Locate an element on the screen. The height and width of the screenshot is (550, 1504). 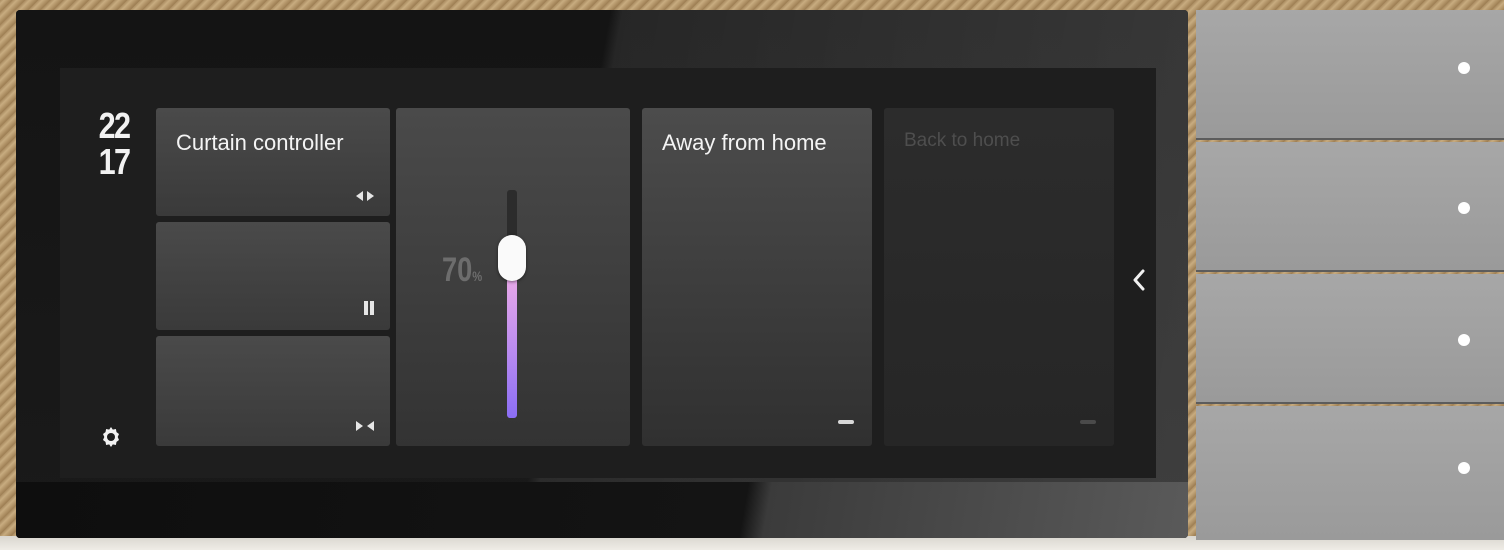
scene-away-label: Away from home is located at coordinates (744, 142).